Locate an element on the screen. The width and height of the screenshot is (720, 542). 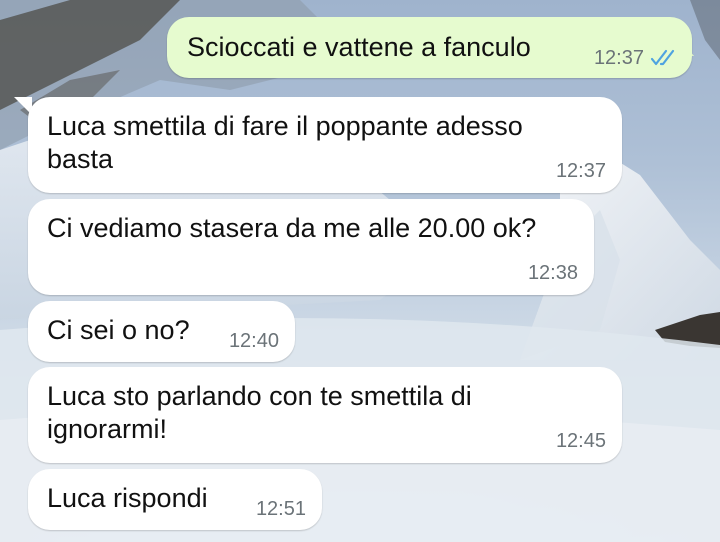
message-text: Scioccati e vattene a fanculo is located at coordinates (359, 47).